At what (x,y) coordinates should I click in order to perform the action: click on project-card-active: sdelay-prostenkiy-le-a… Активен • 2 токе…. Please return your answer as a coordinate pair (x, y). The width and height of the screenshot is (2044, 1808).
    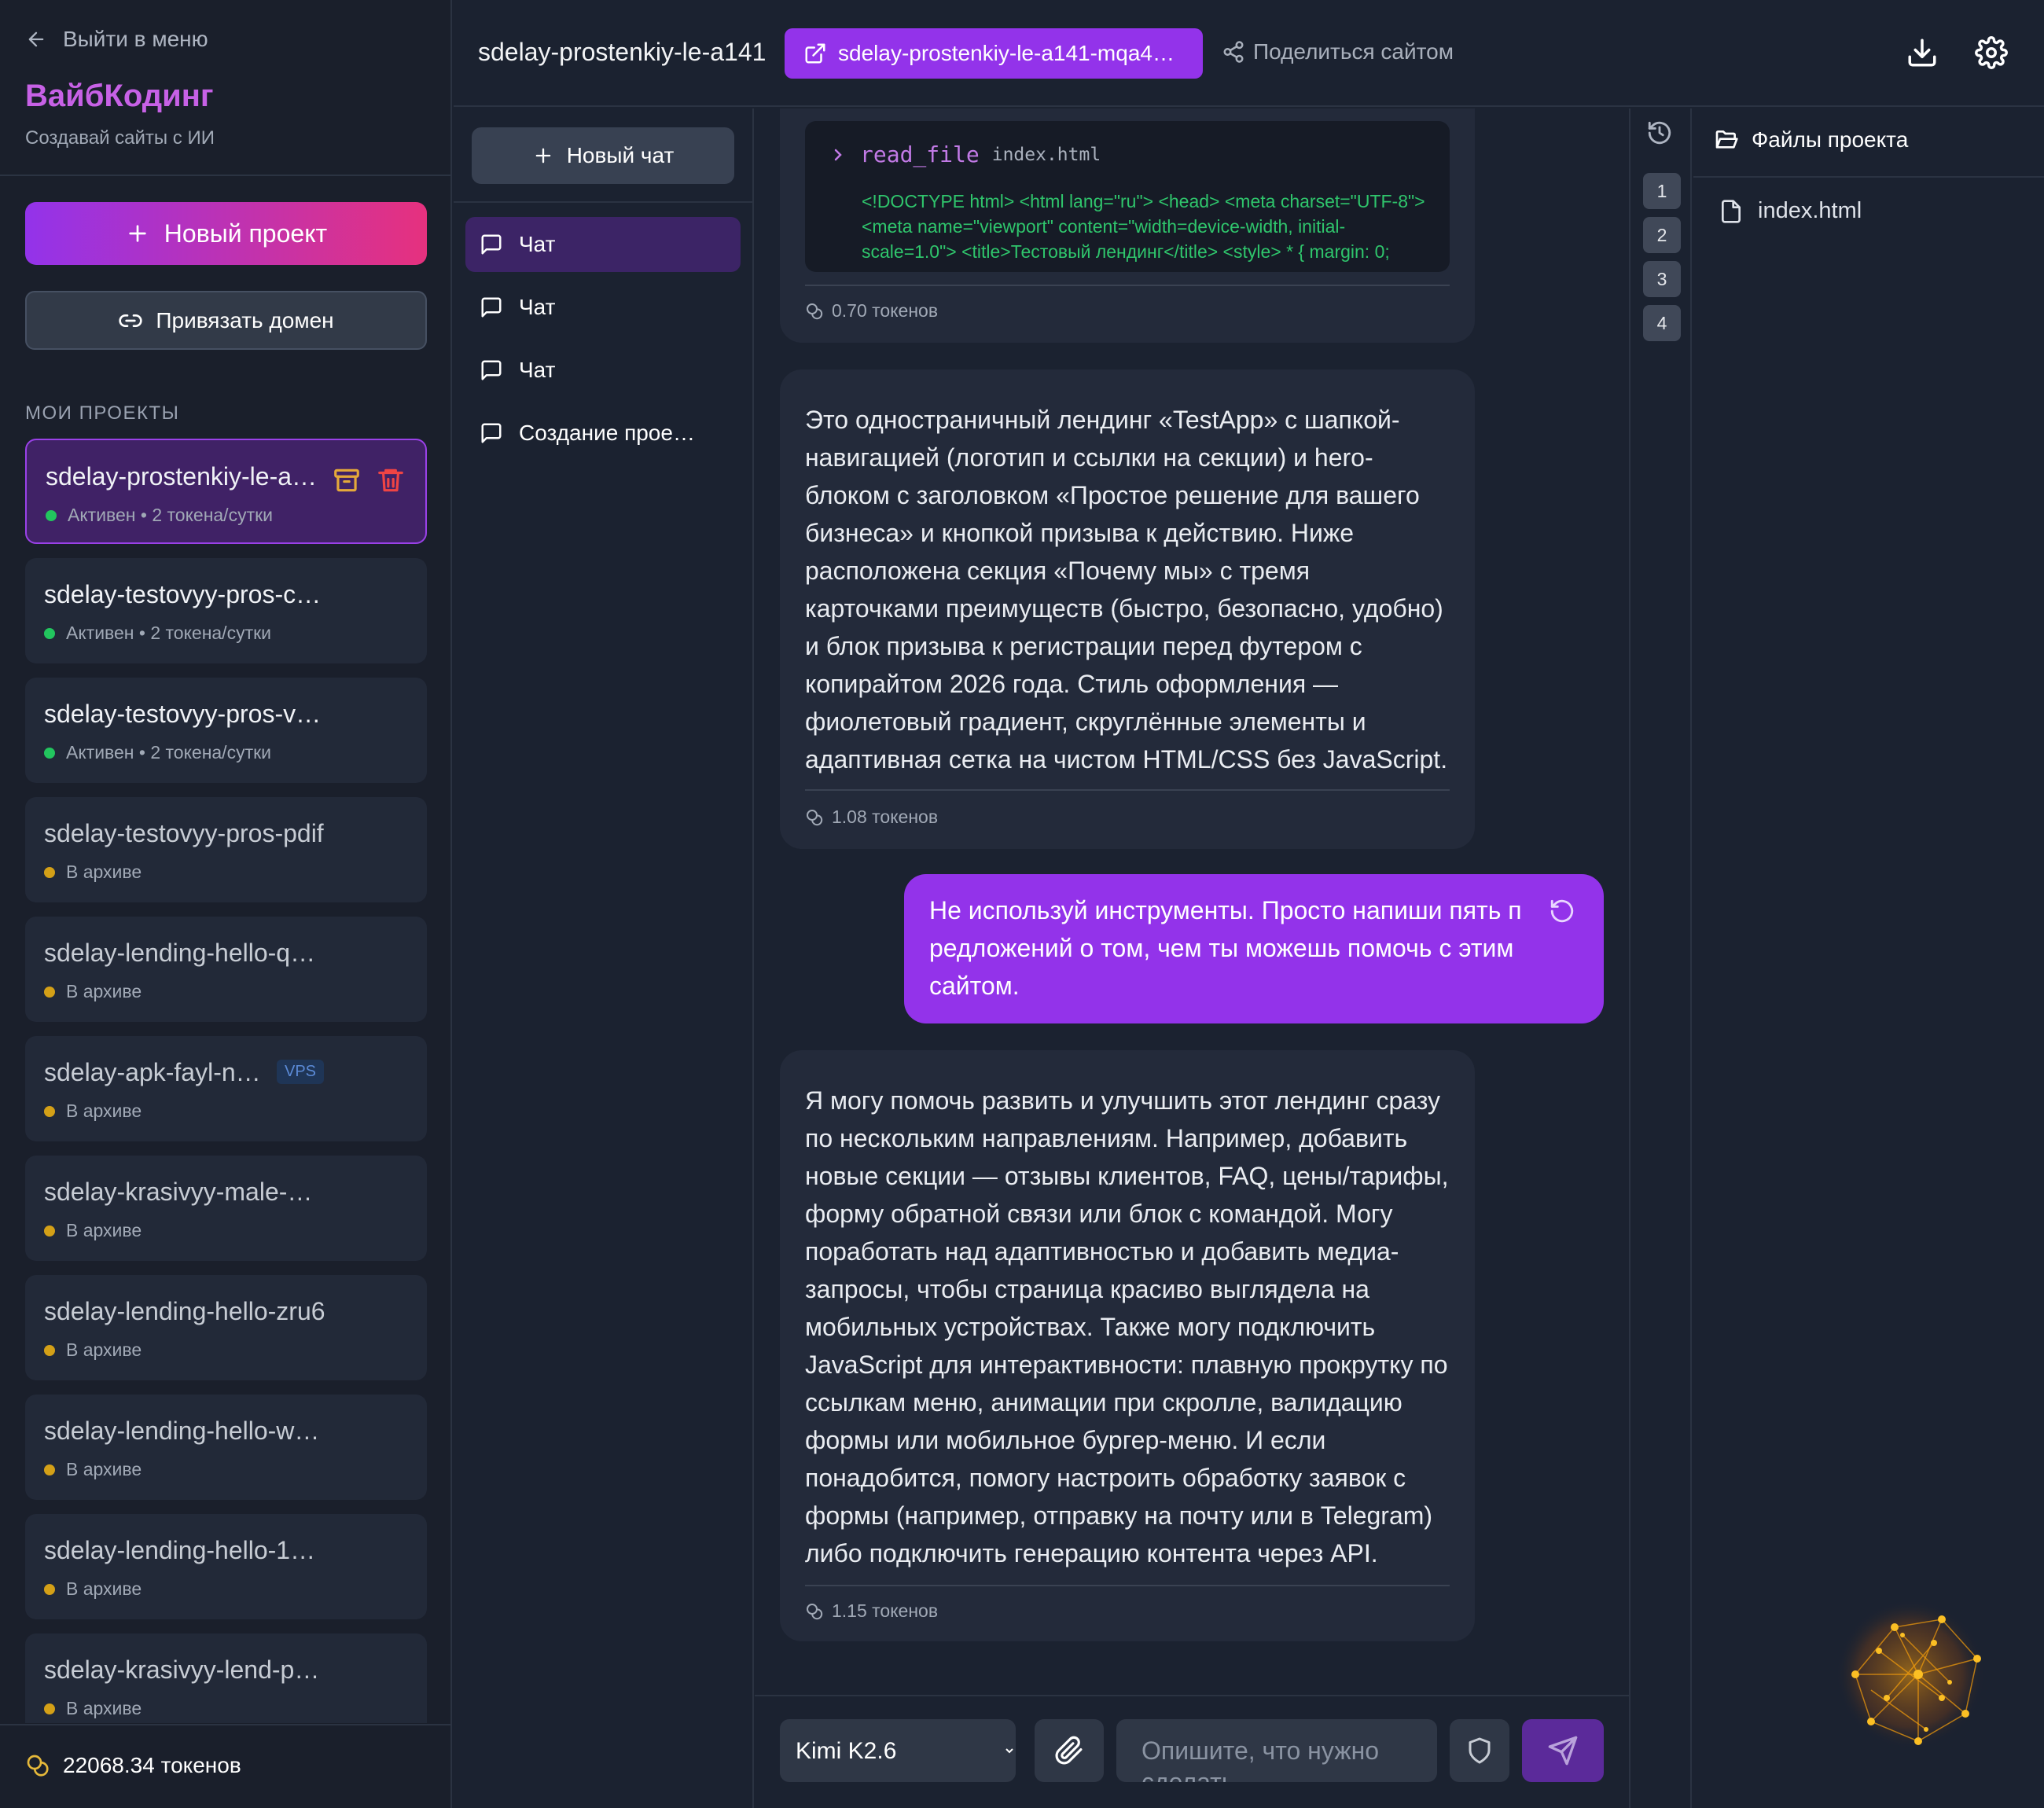
    Looking at the image, I should click on (226, 491).